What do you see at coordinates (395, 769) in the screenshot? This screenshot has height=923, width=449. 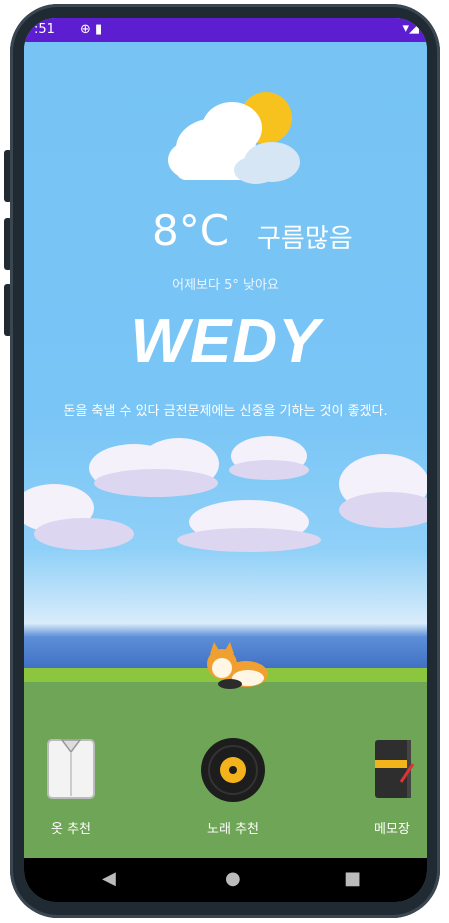 I see `notebook-icon` at bounding box center [395, 769].